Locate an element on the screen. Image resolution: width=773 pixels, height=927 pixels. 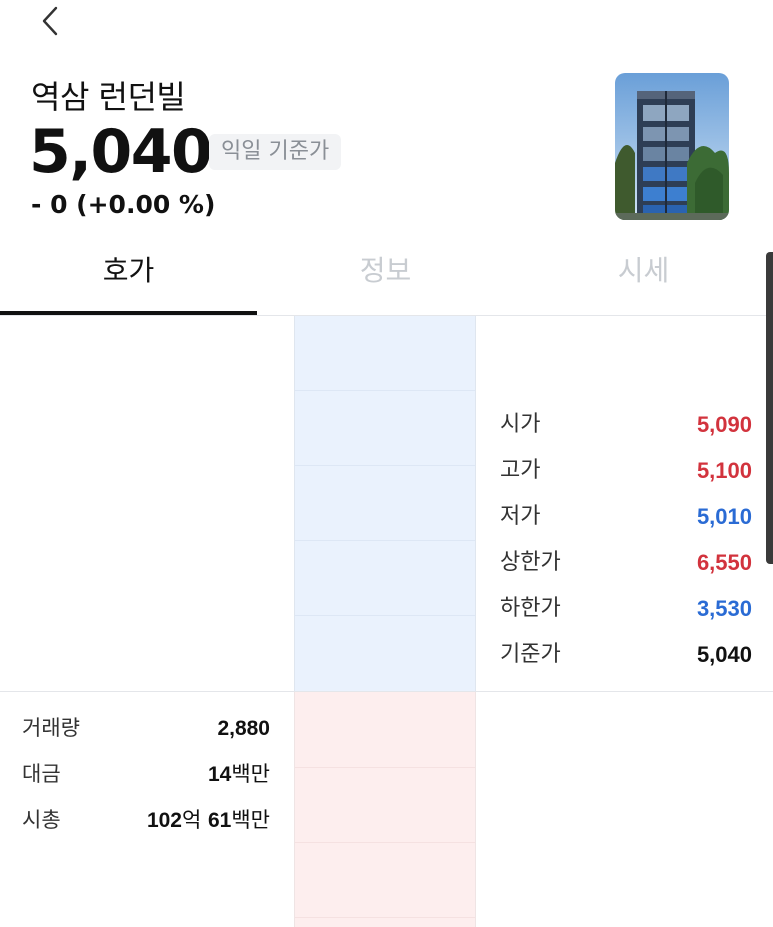
chevron-left-icon is located at coordinates (51, 21).